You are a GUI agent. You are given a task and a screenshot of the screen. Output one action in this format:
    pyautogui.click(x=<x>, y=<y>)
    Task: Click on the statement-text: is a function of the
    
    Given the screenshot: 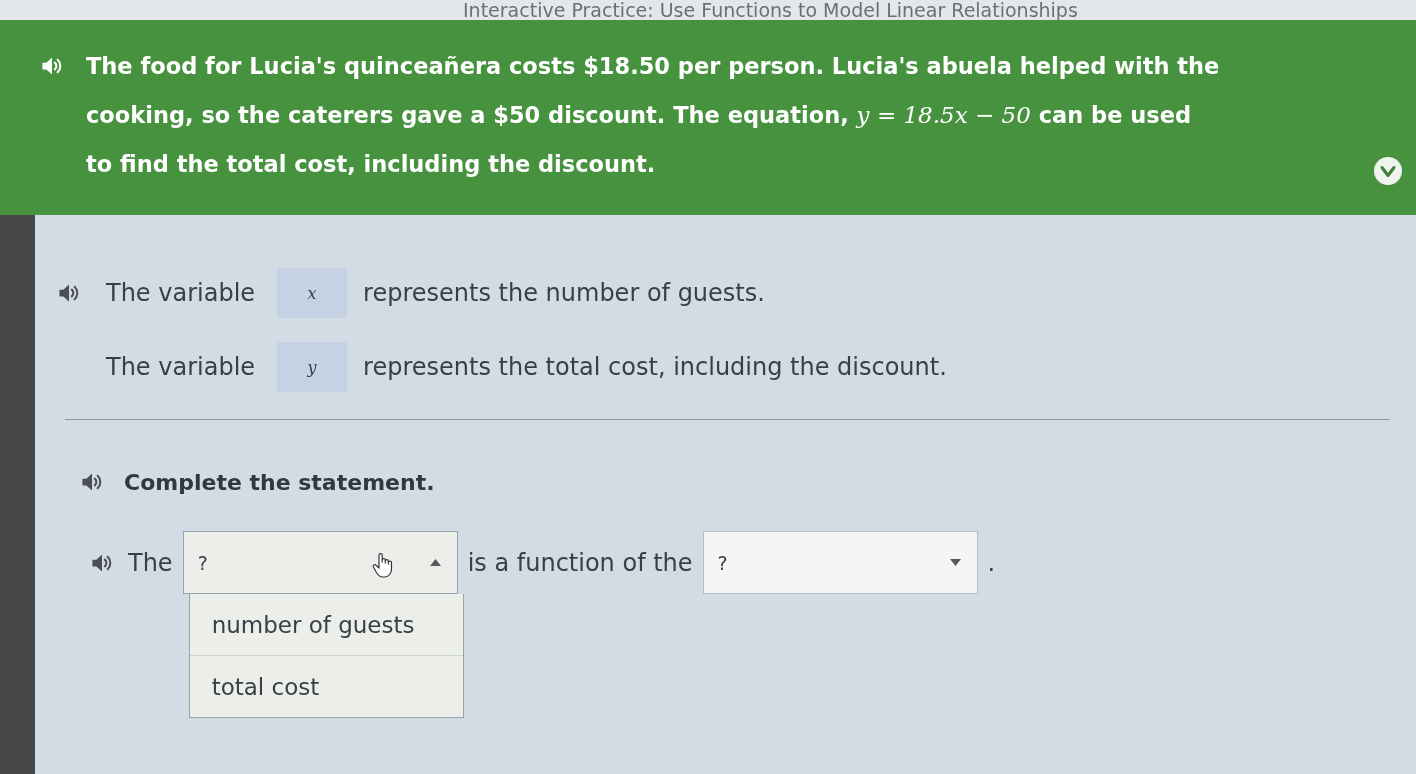 What is the action you would take?
    pyautogui.click(x=580, y=562)
    